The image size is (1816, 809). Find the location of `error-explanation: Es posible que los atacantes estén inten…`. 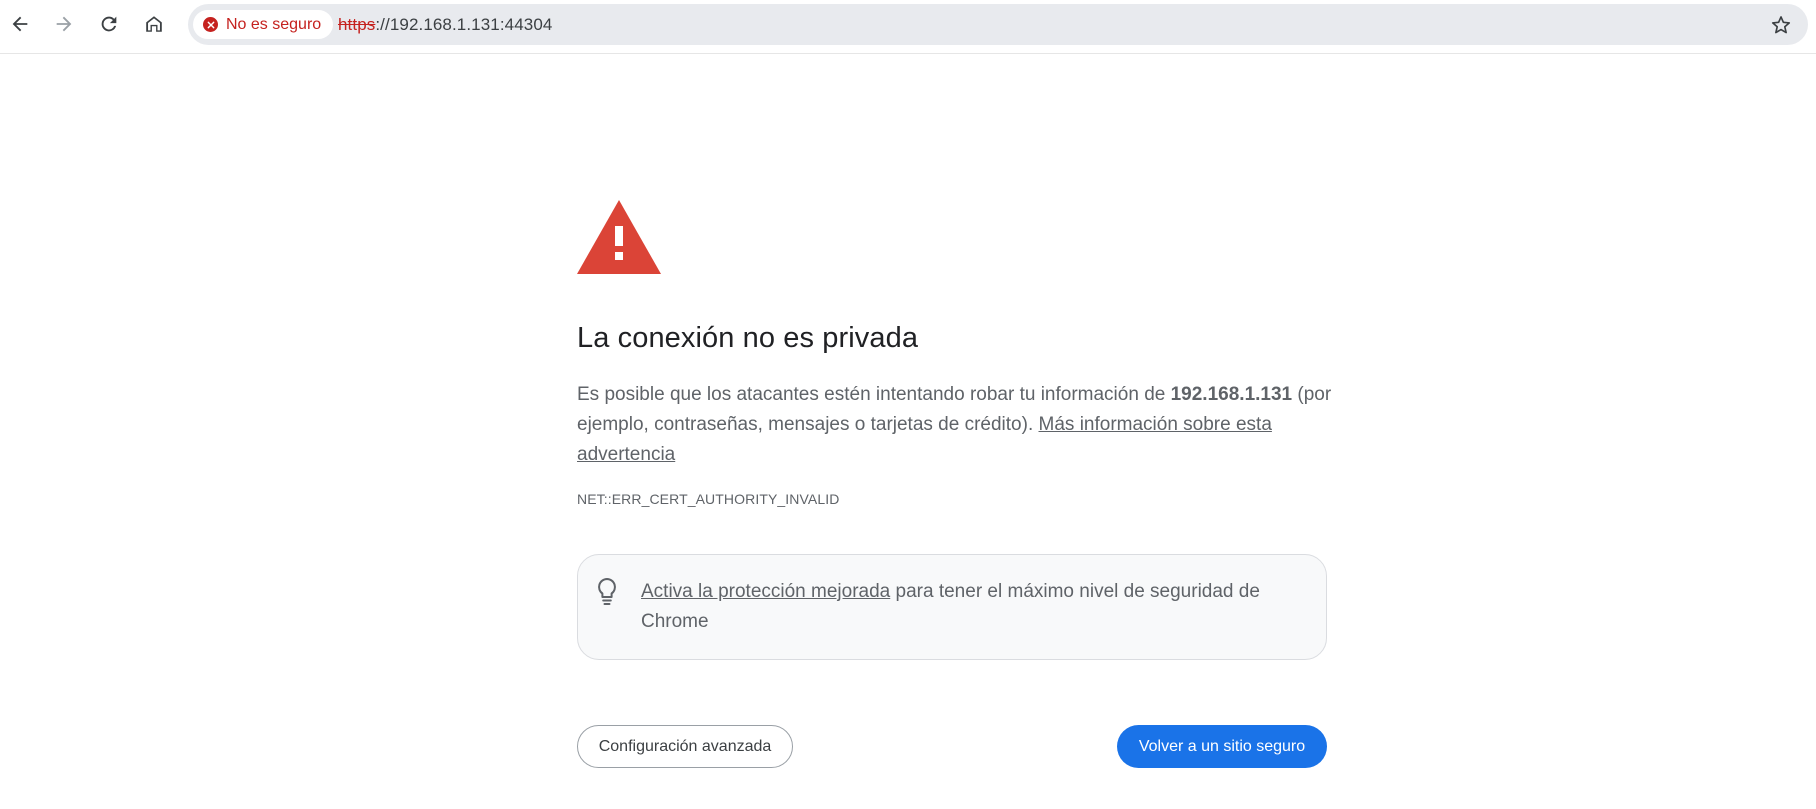

error-explanation: Es posible que los atacantes estén inten… is located at coordinates (957, 425).